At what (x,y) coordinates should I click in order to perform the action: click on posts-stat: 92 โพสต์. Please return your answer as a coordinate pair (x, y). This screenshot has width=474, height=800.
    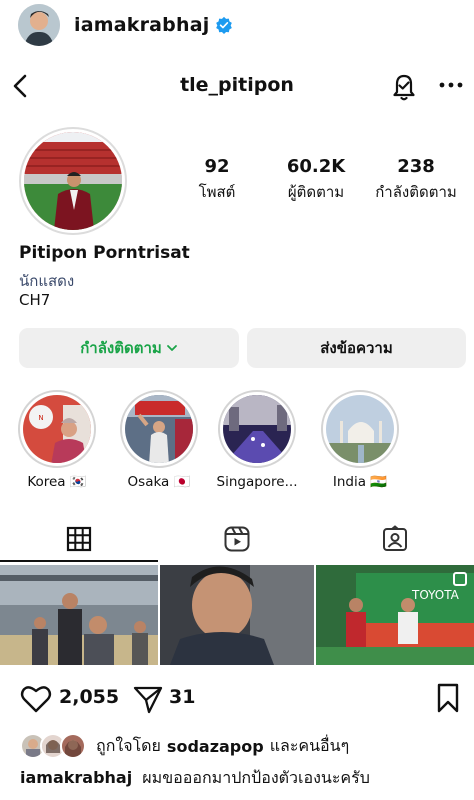
    Looking at the image, I should click on (217, 180).